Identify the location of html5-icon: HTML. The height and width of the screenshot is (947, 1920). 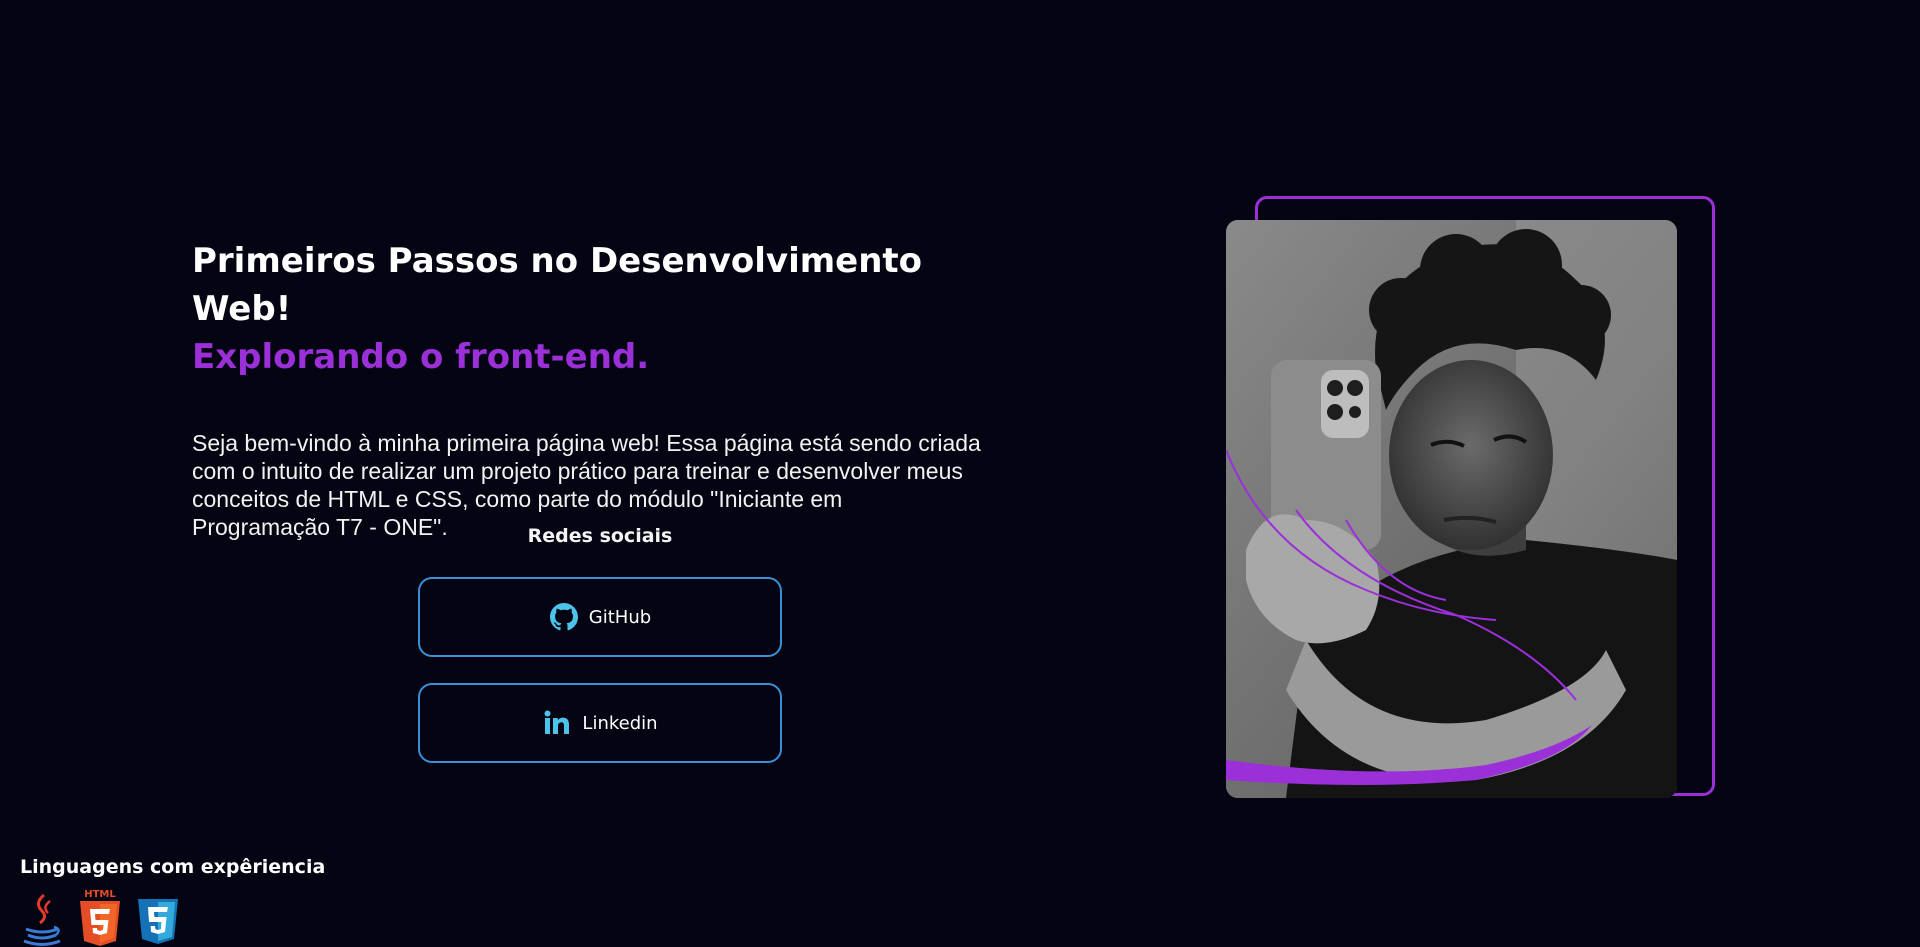
(100, 917).